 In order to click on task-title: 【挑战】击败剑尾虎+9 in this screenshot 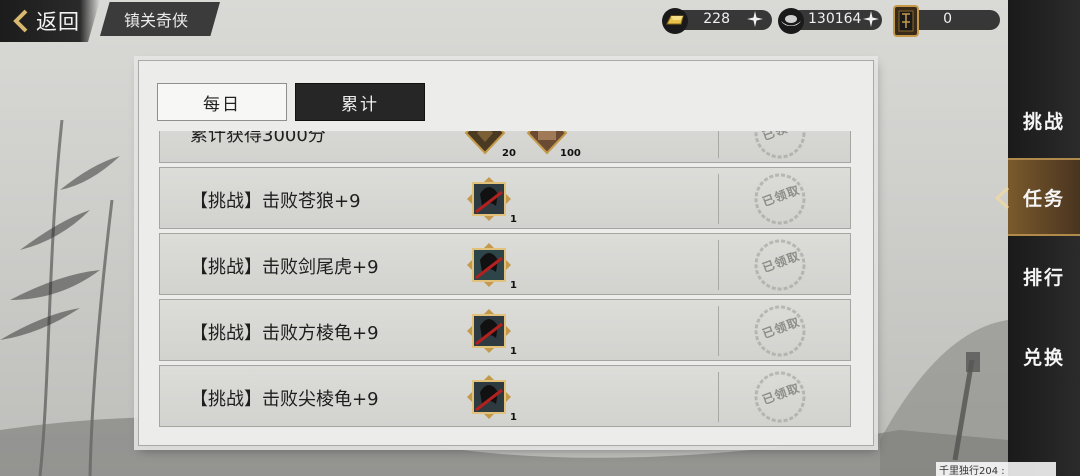, I will do `click(284, 267)`.